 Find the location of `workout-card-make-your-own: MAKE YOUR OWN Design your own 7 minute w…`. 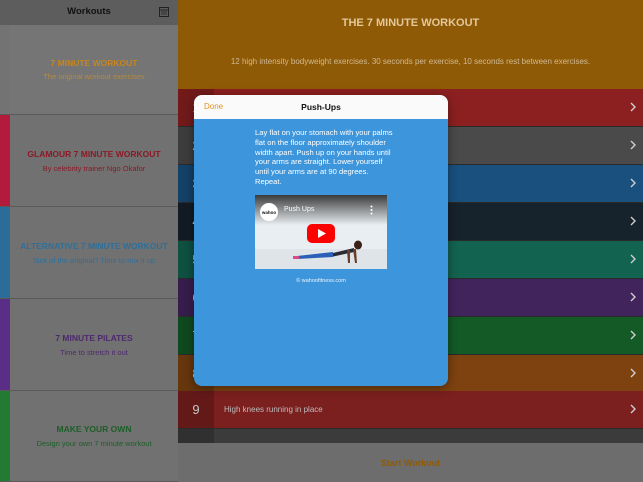

workout-card-make-your-own: MAKE YOUR OWN Design your own 7 minute w… is located at coordinates (89, 436).